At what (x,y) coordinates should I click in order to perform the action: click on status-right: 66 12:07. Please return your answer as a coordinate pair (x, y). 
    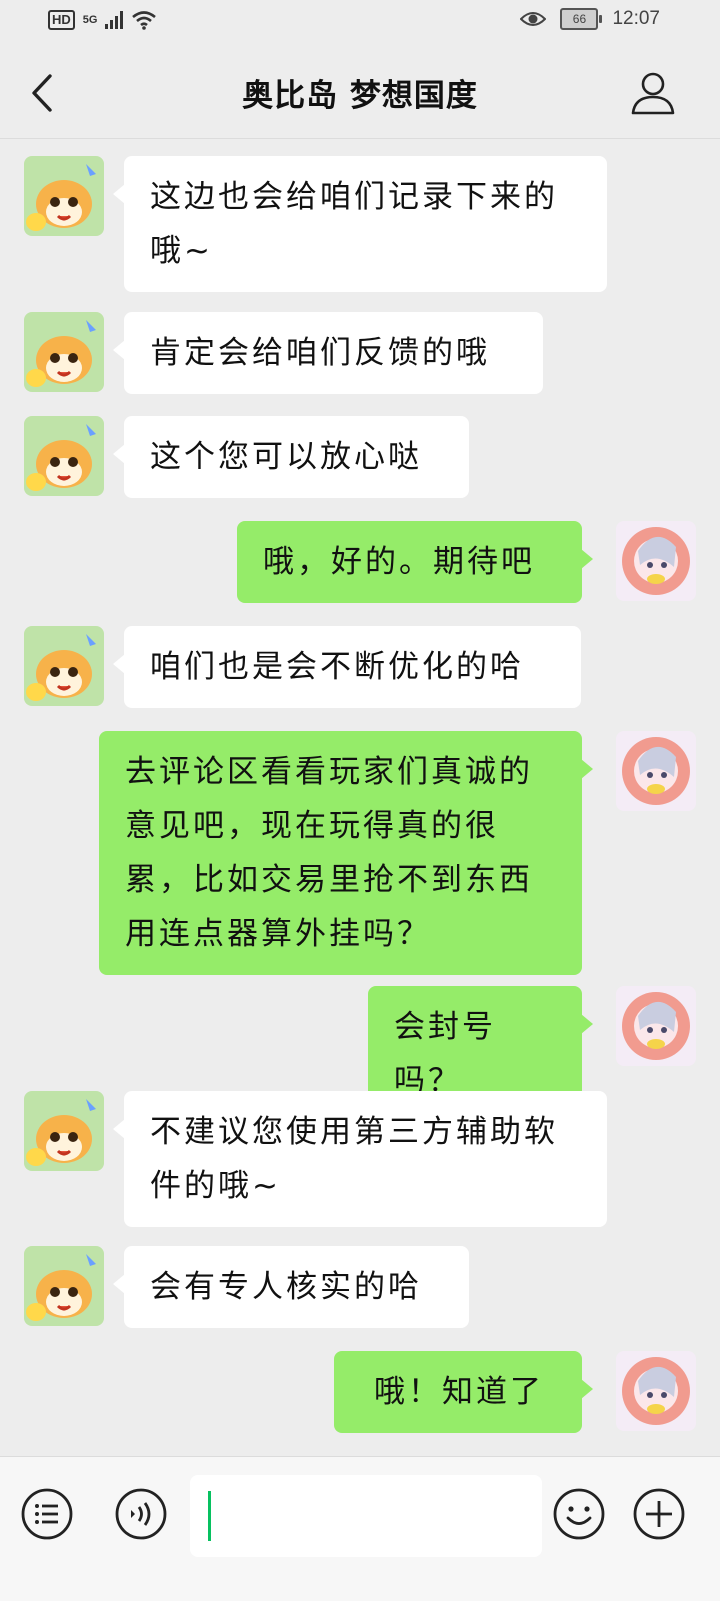
    Looking at the image, I should click on (590, 19).